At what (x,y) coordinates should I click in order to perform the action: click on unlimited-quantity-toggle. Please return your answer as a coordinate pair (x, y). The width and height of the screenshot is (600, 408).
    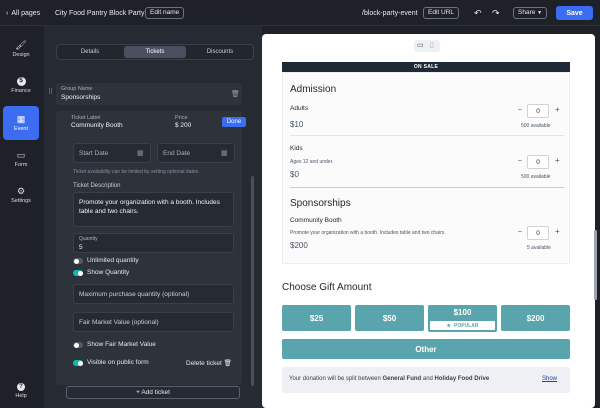
    Looking at the image, I should click on (78, 261).